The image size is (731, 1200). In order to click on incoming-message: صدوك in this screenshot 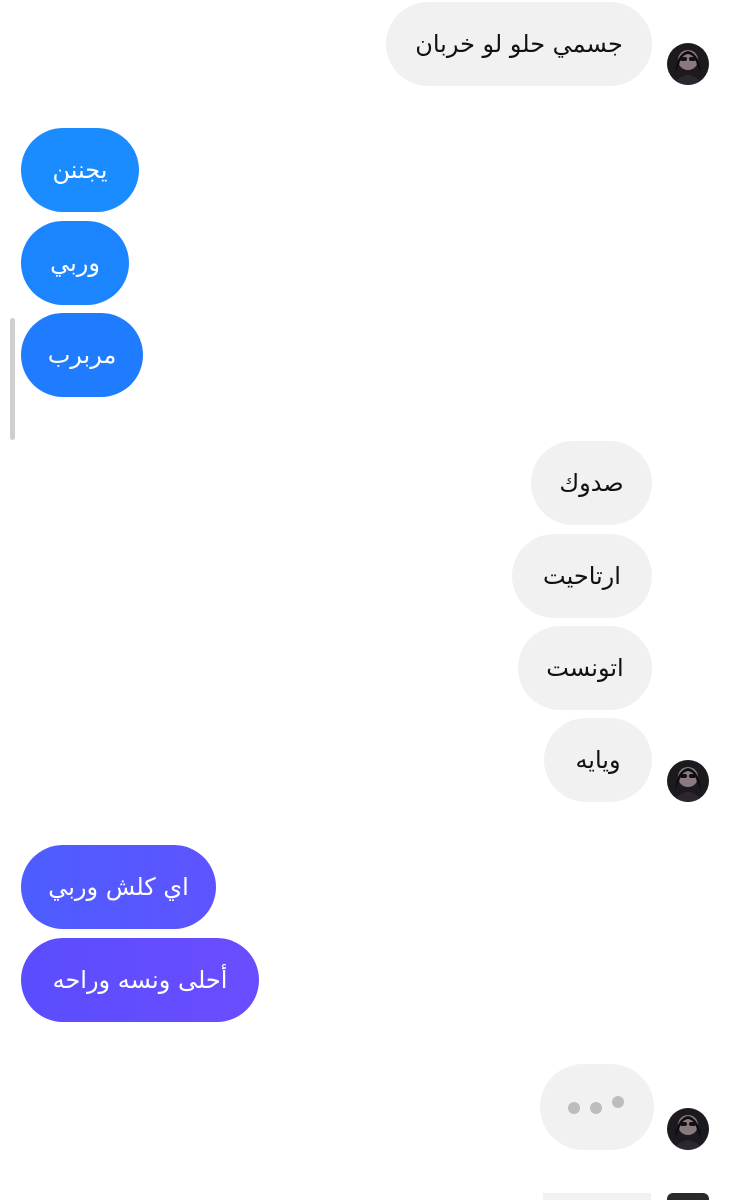, I will do `click(591, 483)`.